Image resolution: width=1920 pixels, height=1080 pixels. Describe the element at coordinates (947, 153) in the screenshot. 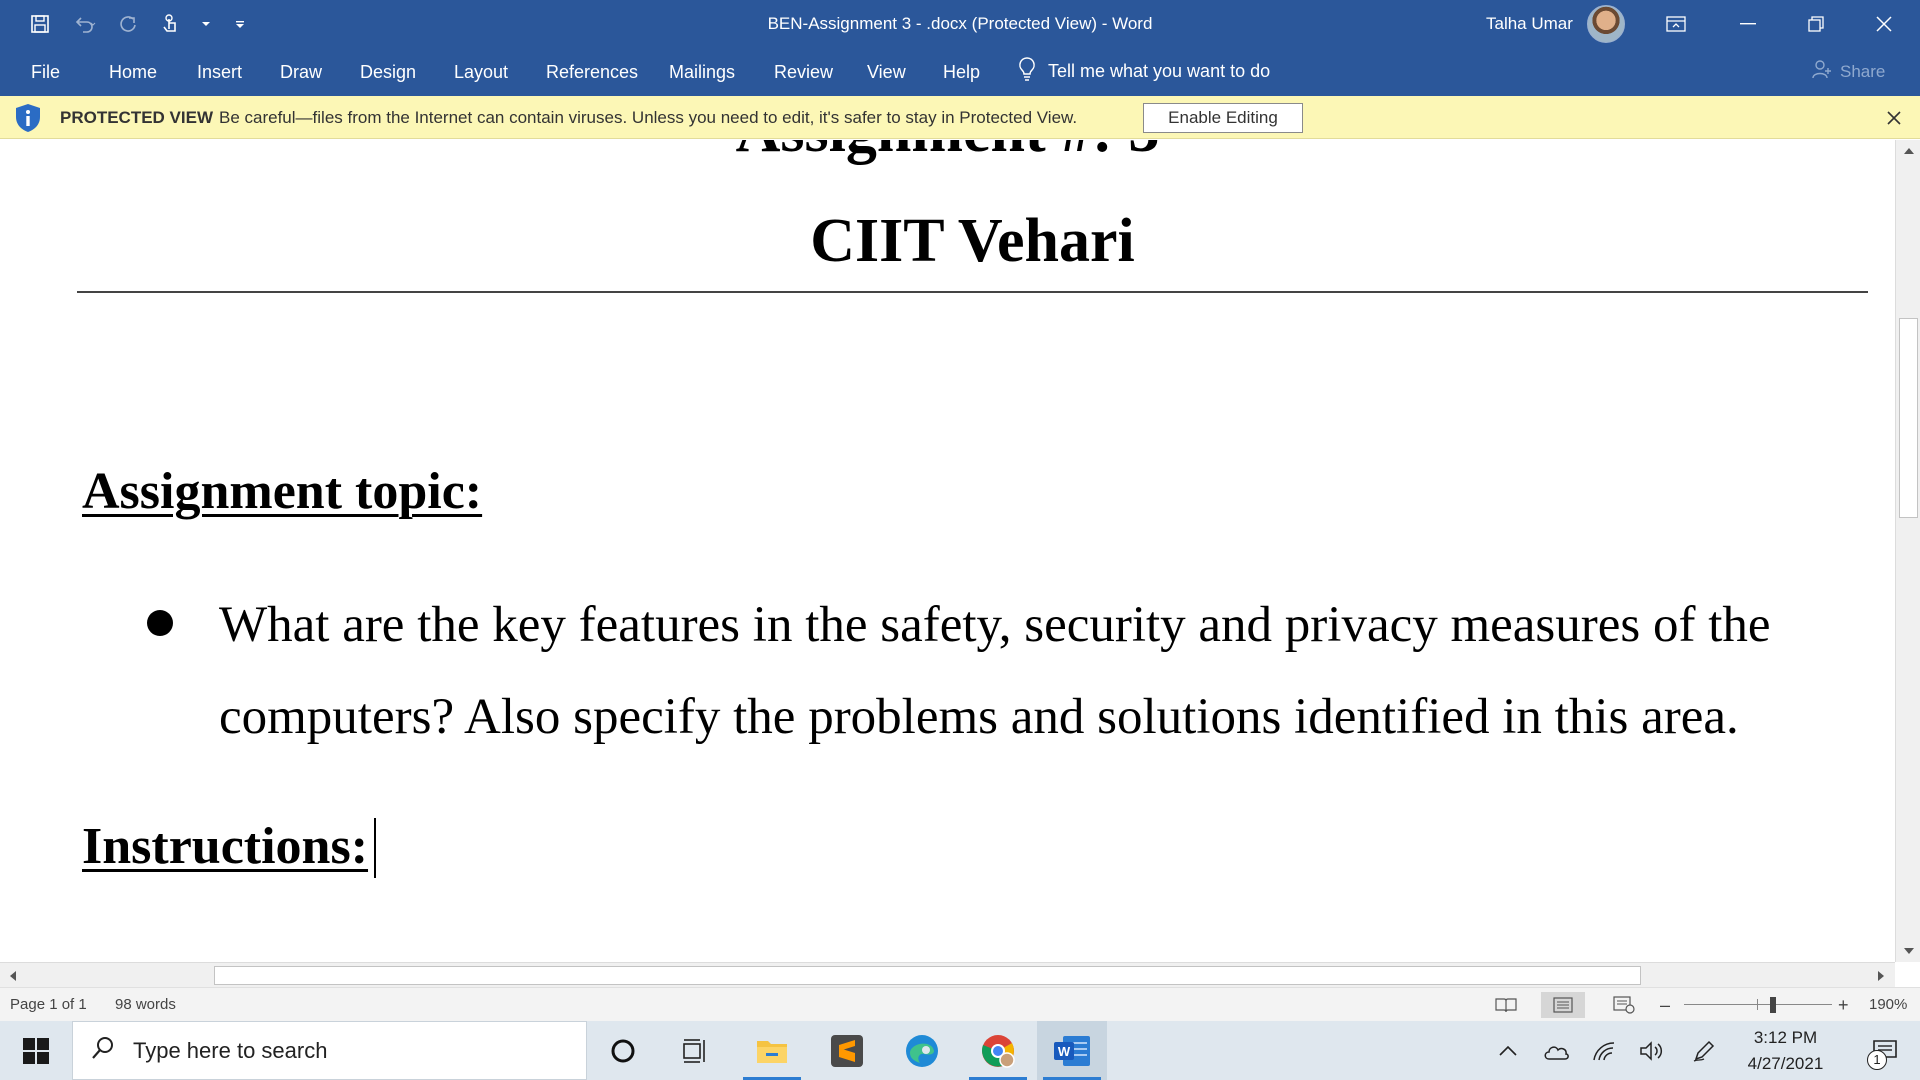

I see `document-title: Assignment #: 3` at that location.